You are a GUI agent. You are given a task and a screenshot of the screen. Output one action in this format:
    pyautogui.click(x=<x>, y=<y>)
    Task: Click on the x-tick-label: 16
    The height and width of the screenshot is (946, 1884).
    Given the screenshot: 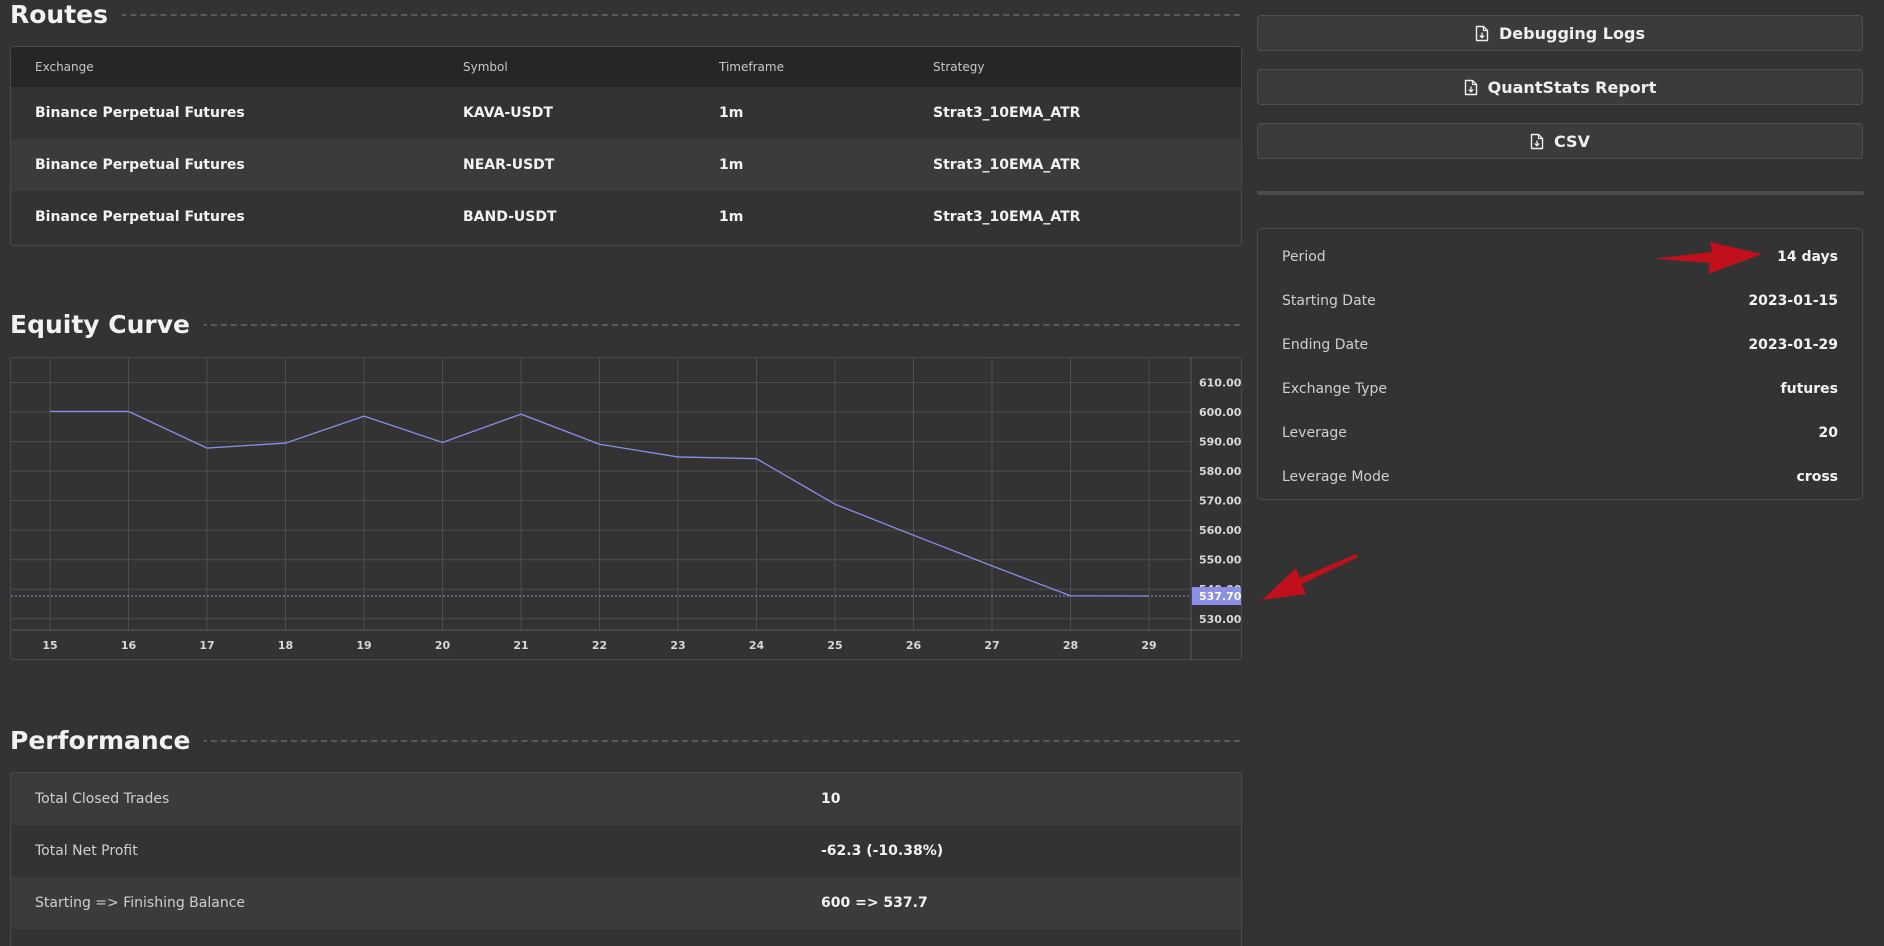 What is the action you would take?
    pyautogui.click(x=129, y=645)
    